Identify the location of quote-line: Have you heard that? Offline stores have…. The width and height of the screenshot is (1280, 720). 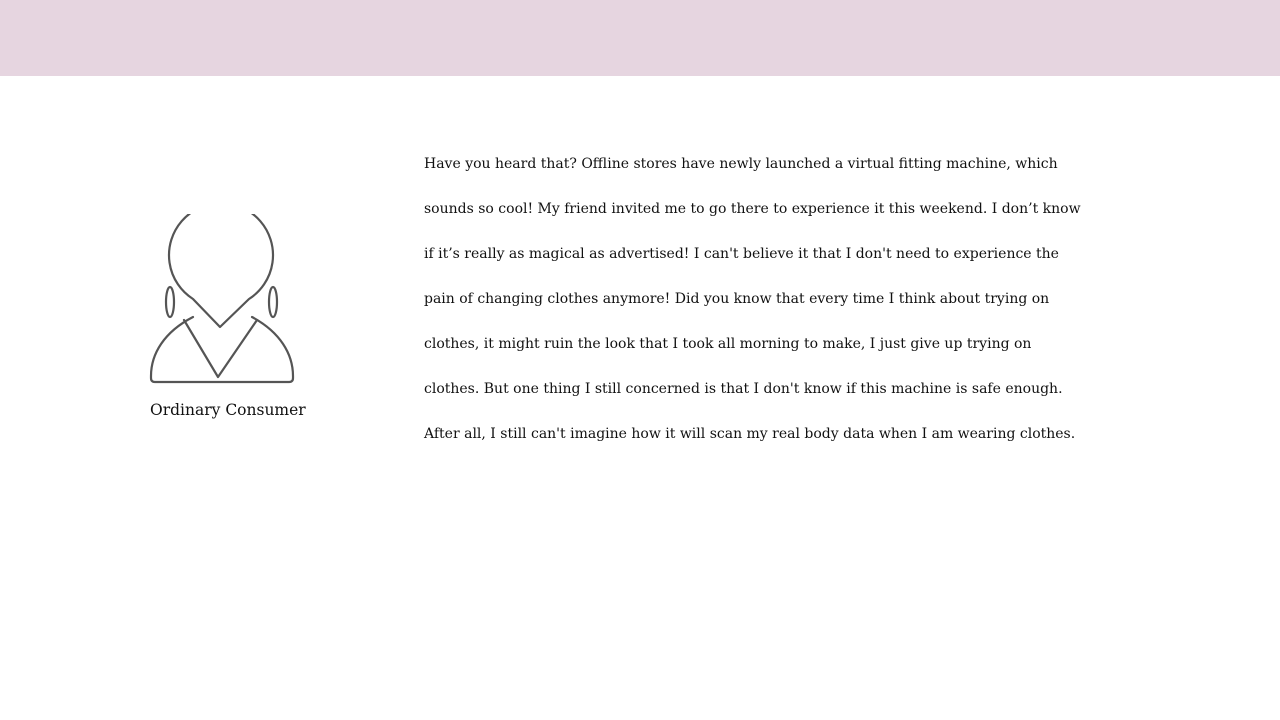
(741, 164).